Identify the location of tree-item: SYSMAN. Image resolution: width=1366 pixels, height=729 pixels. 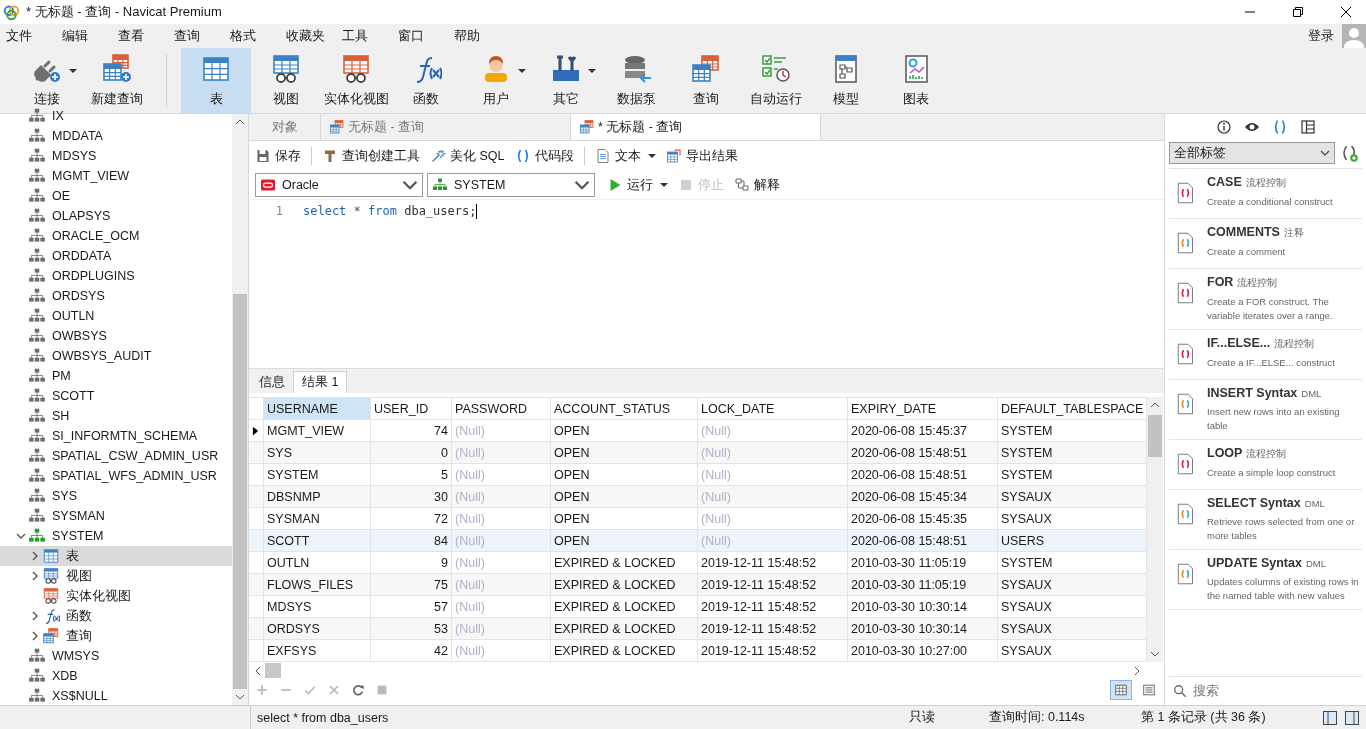
(116, 516).